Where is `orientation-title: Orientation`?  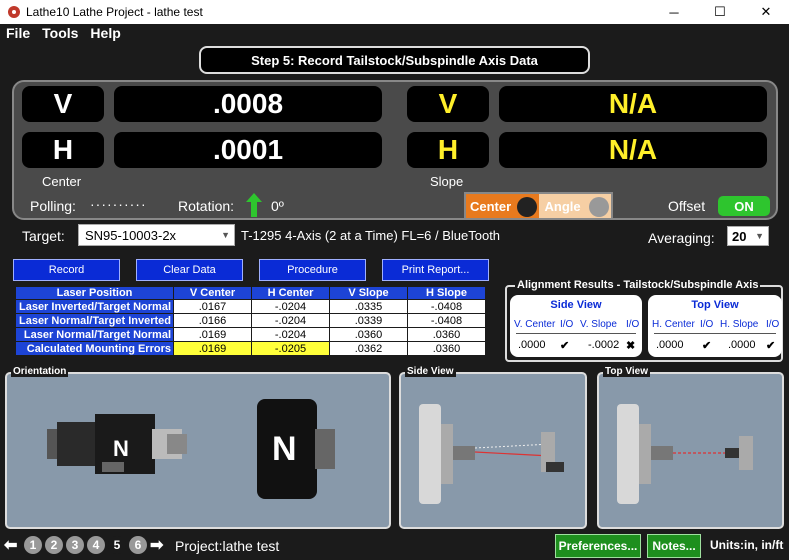 orientation-title: Orientation is located at coordinates (40, 371).